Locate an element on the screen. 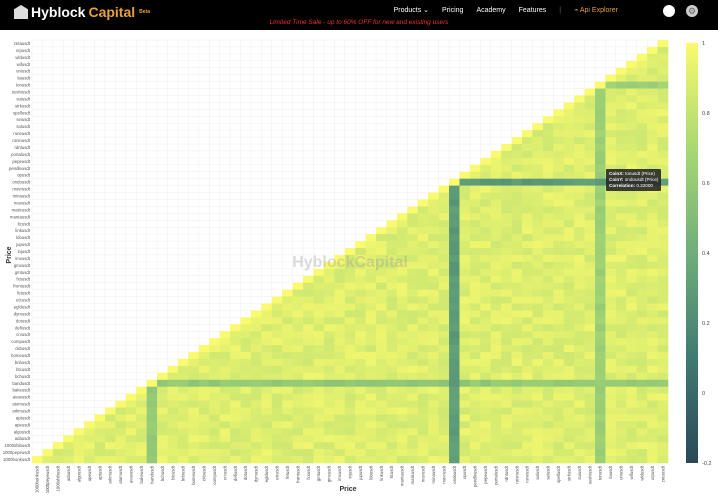  x-tick-label: runeusdt is located at coordinates (527, 474).